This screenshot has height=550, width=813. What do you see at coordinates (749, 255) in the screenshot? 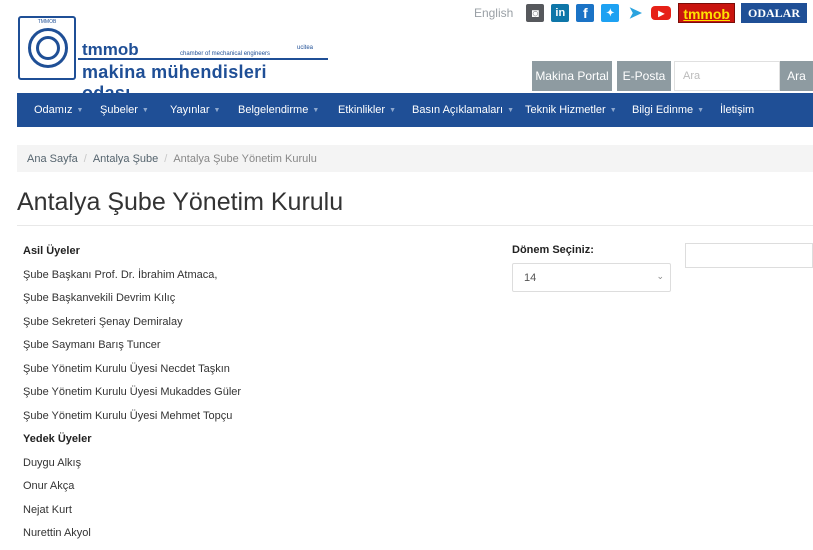
I see `empty-panel-box` at bounding box center [749, 255].